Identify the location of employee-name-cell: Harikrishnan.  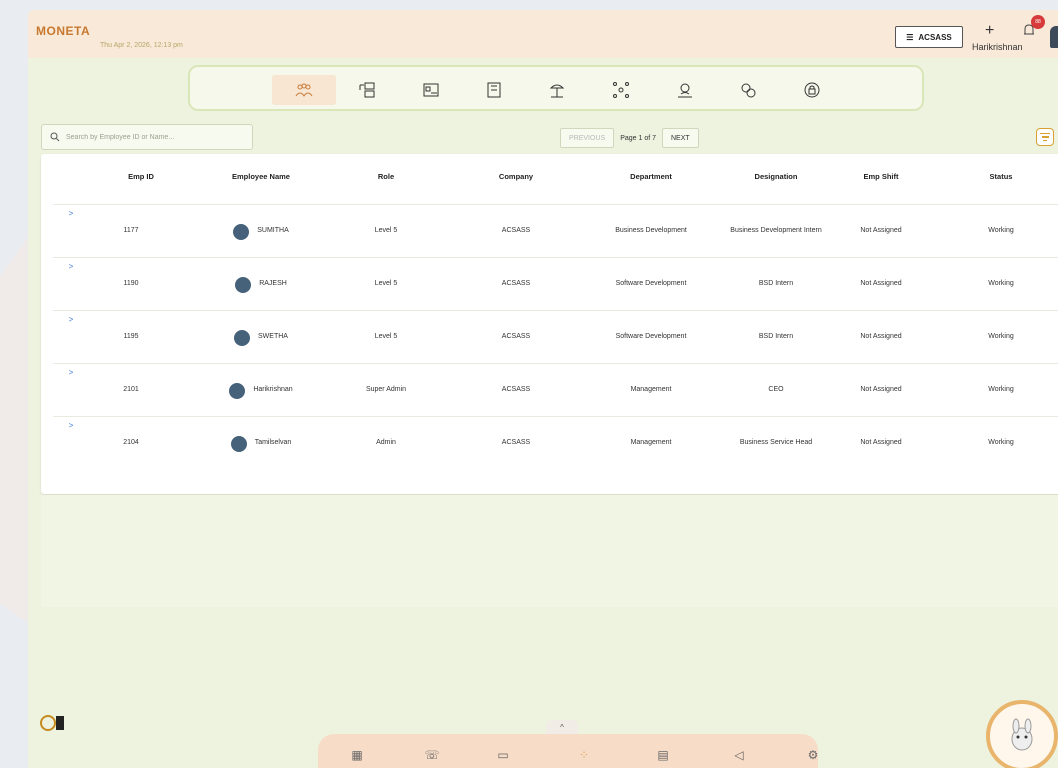
(261, 390).